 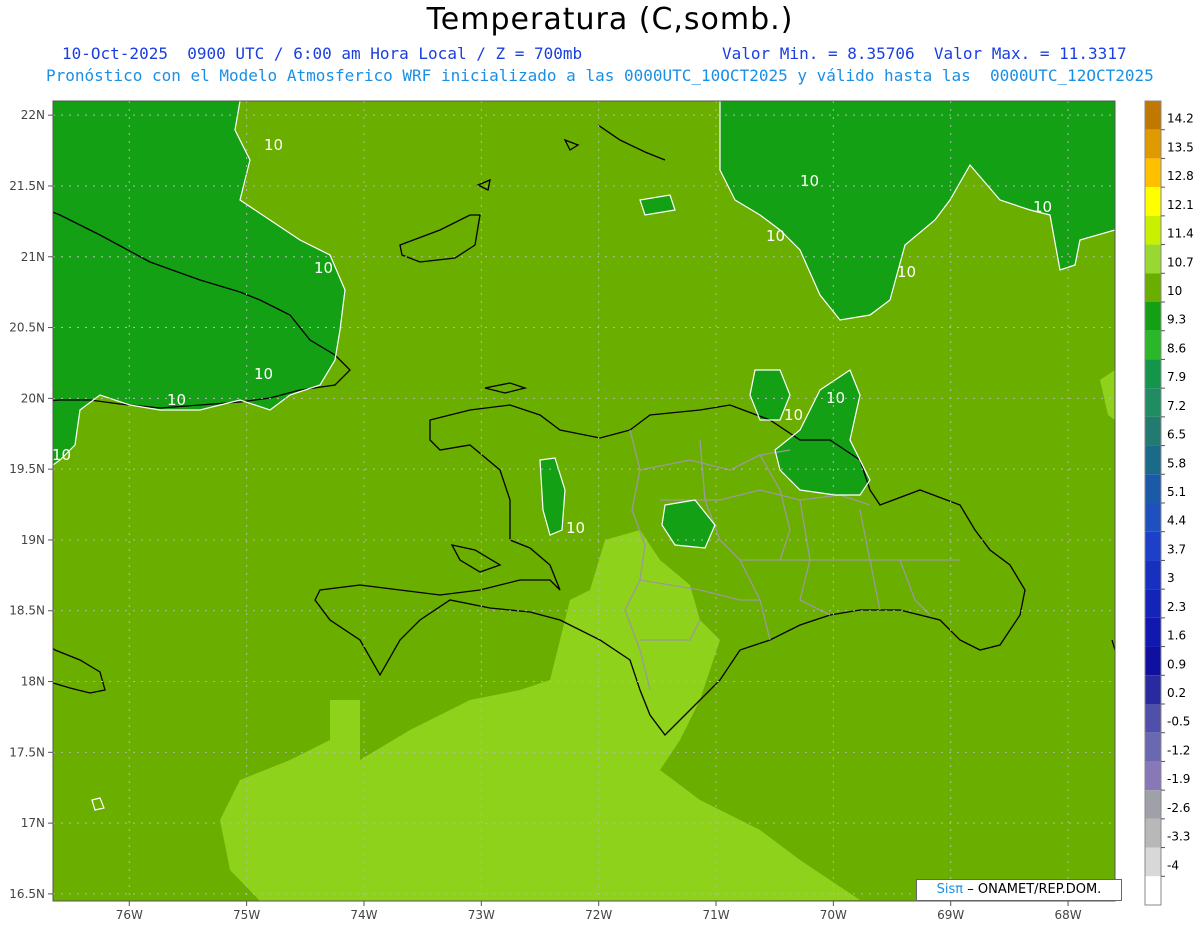 I want to click on lat-label: 20N, so click(x=33, y=398).